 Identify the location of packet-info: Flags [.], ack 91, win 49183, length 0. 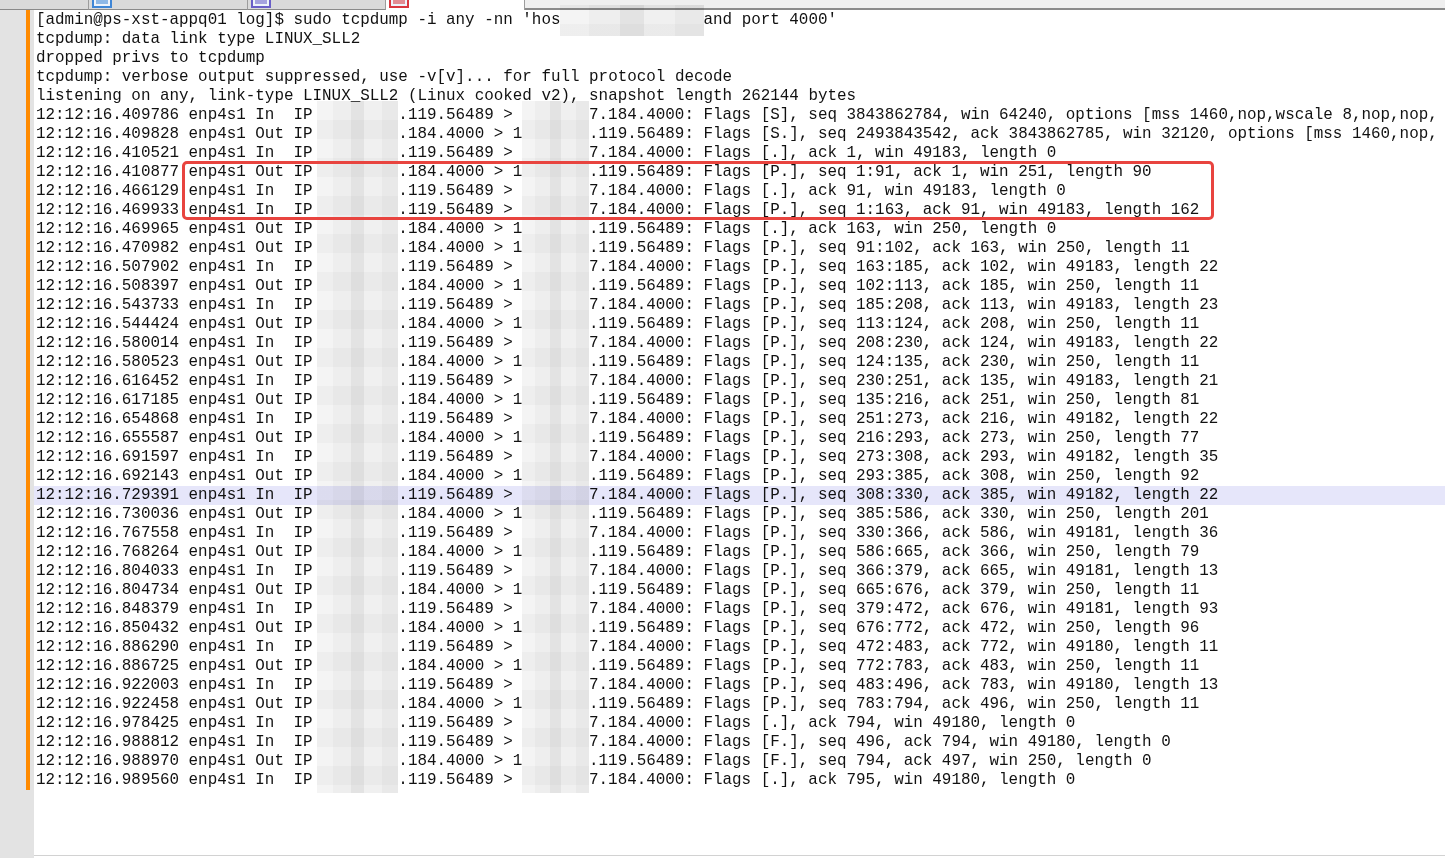
(884, 191).